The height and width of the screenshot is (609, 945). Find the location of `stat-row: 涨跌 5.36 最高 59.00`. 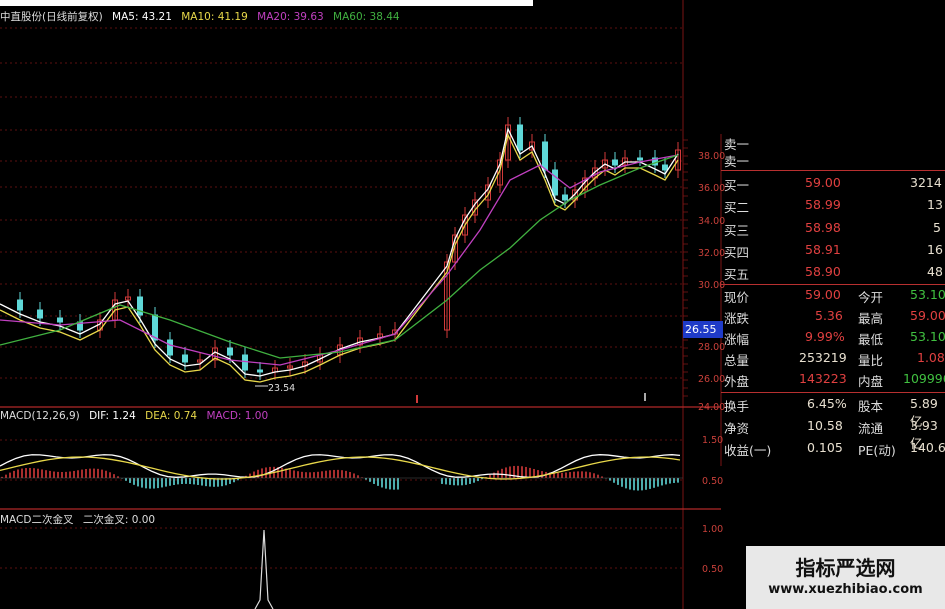

stat-row: 涨跌 5.36 最高 59.00 is located at coordinates (833, 317).